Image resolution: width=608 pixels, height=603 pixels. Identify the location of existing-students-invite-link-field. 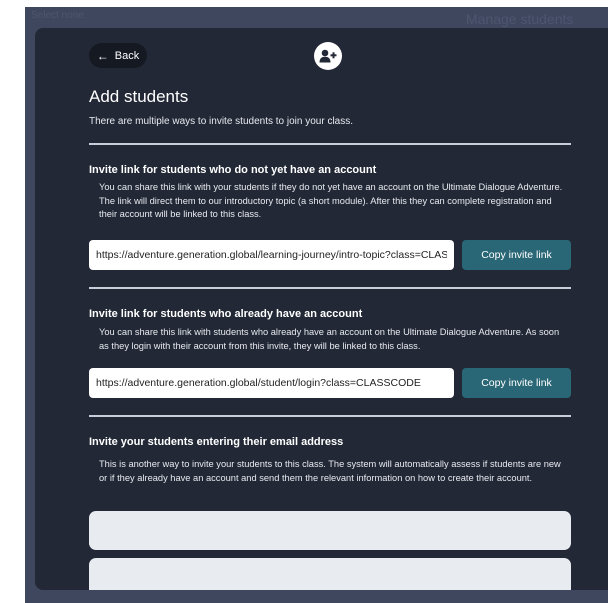
(271, 383).